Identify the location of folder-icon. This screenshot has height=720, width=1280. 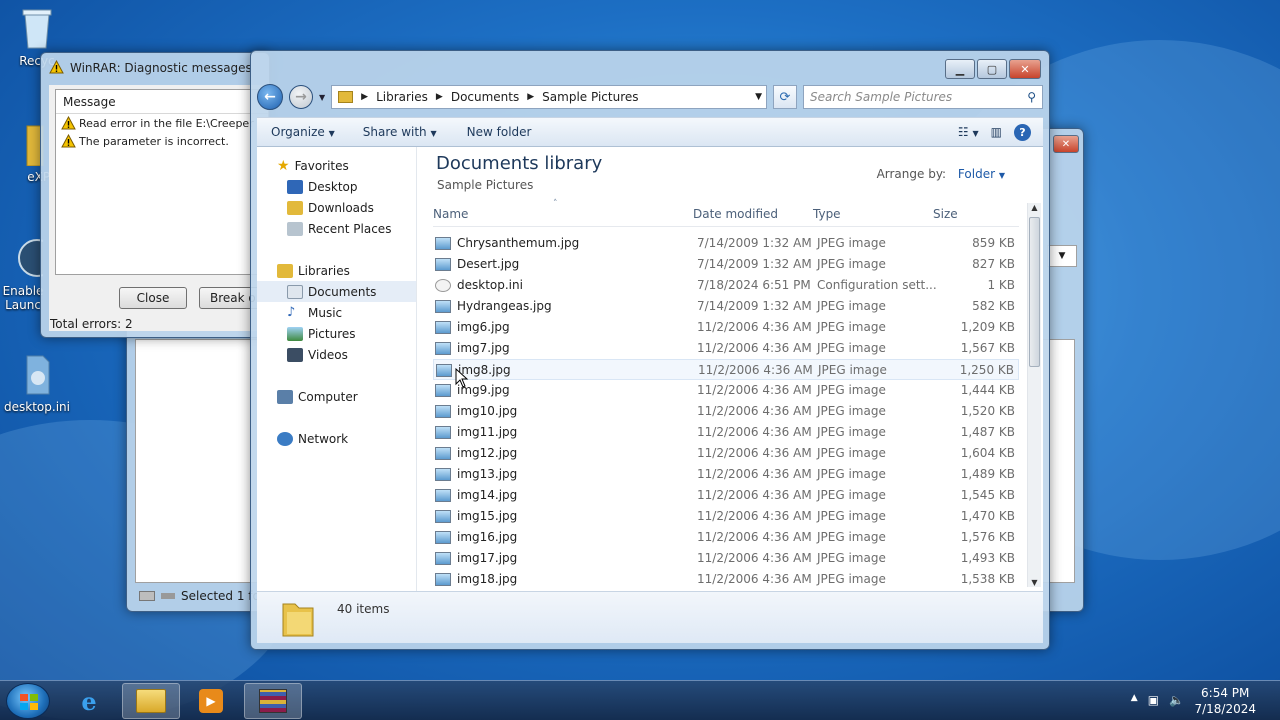
(298, 619).